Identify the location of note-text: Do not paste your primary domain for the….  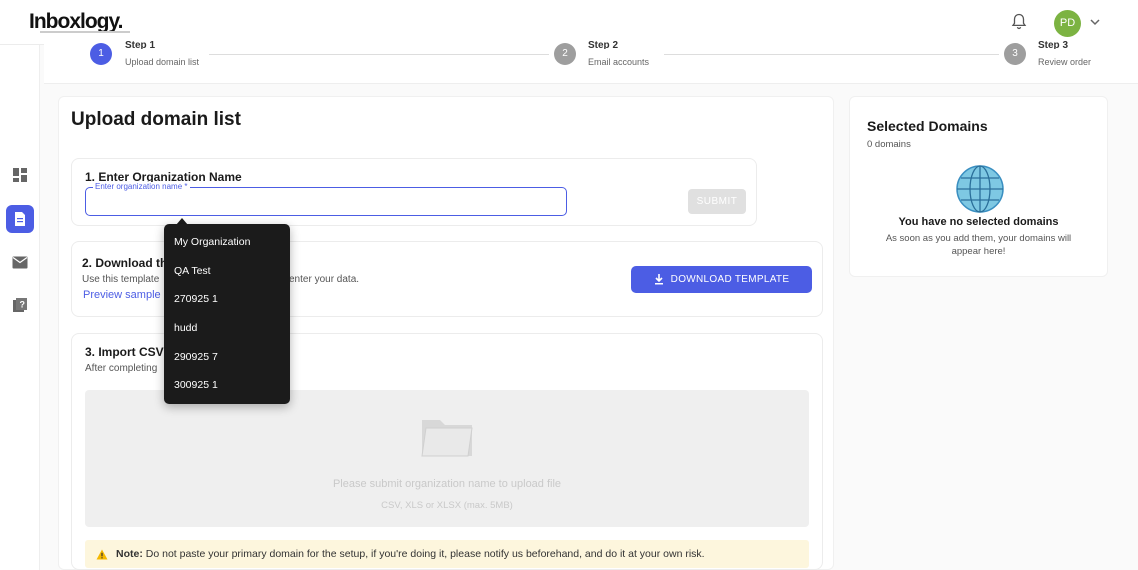
(425, 554).